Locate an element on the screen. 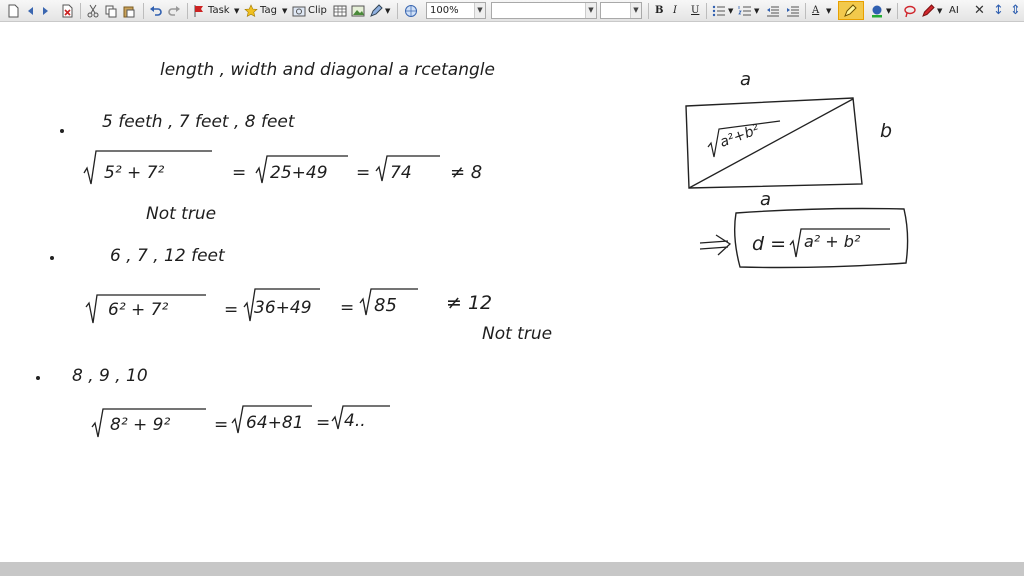 This screenshot has height=576, width=1024. close-icon: ✕ is located at coordinates (979, 11).